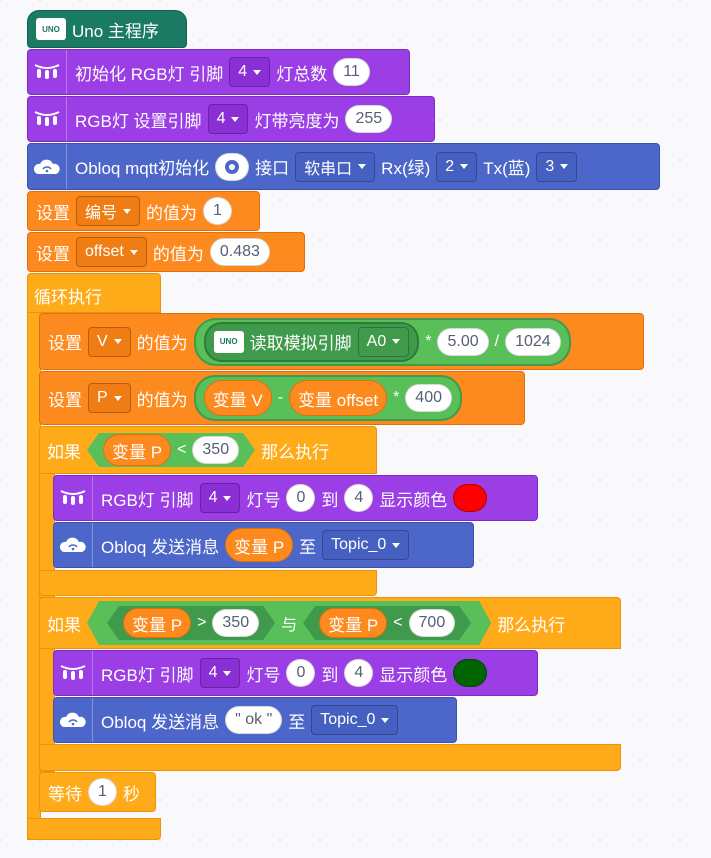 The height and width of the screenshot is (858, 711). Describe the element at coordinates (338, 398) in the screenshot. I see `variable-offset-reporter: 变量 offset` at that location.